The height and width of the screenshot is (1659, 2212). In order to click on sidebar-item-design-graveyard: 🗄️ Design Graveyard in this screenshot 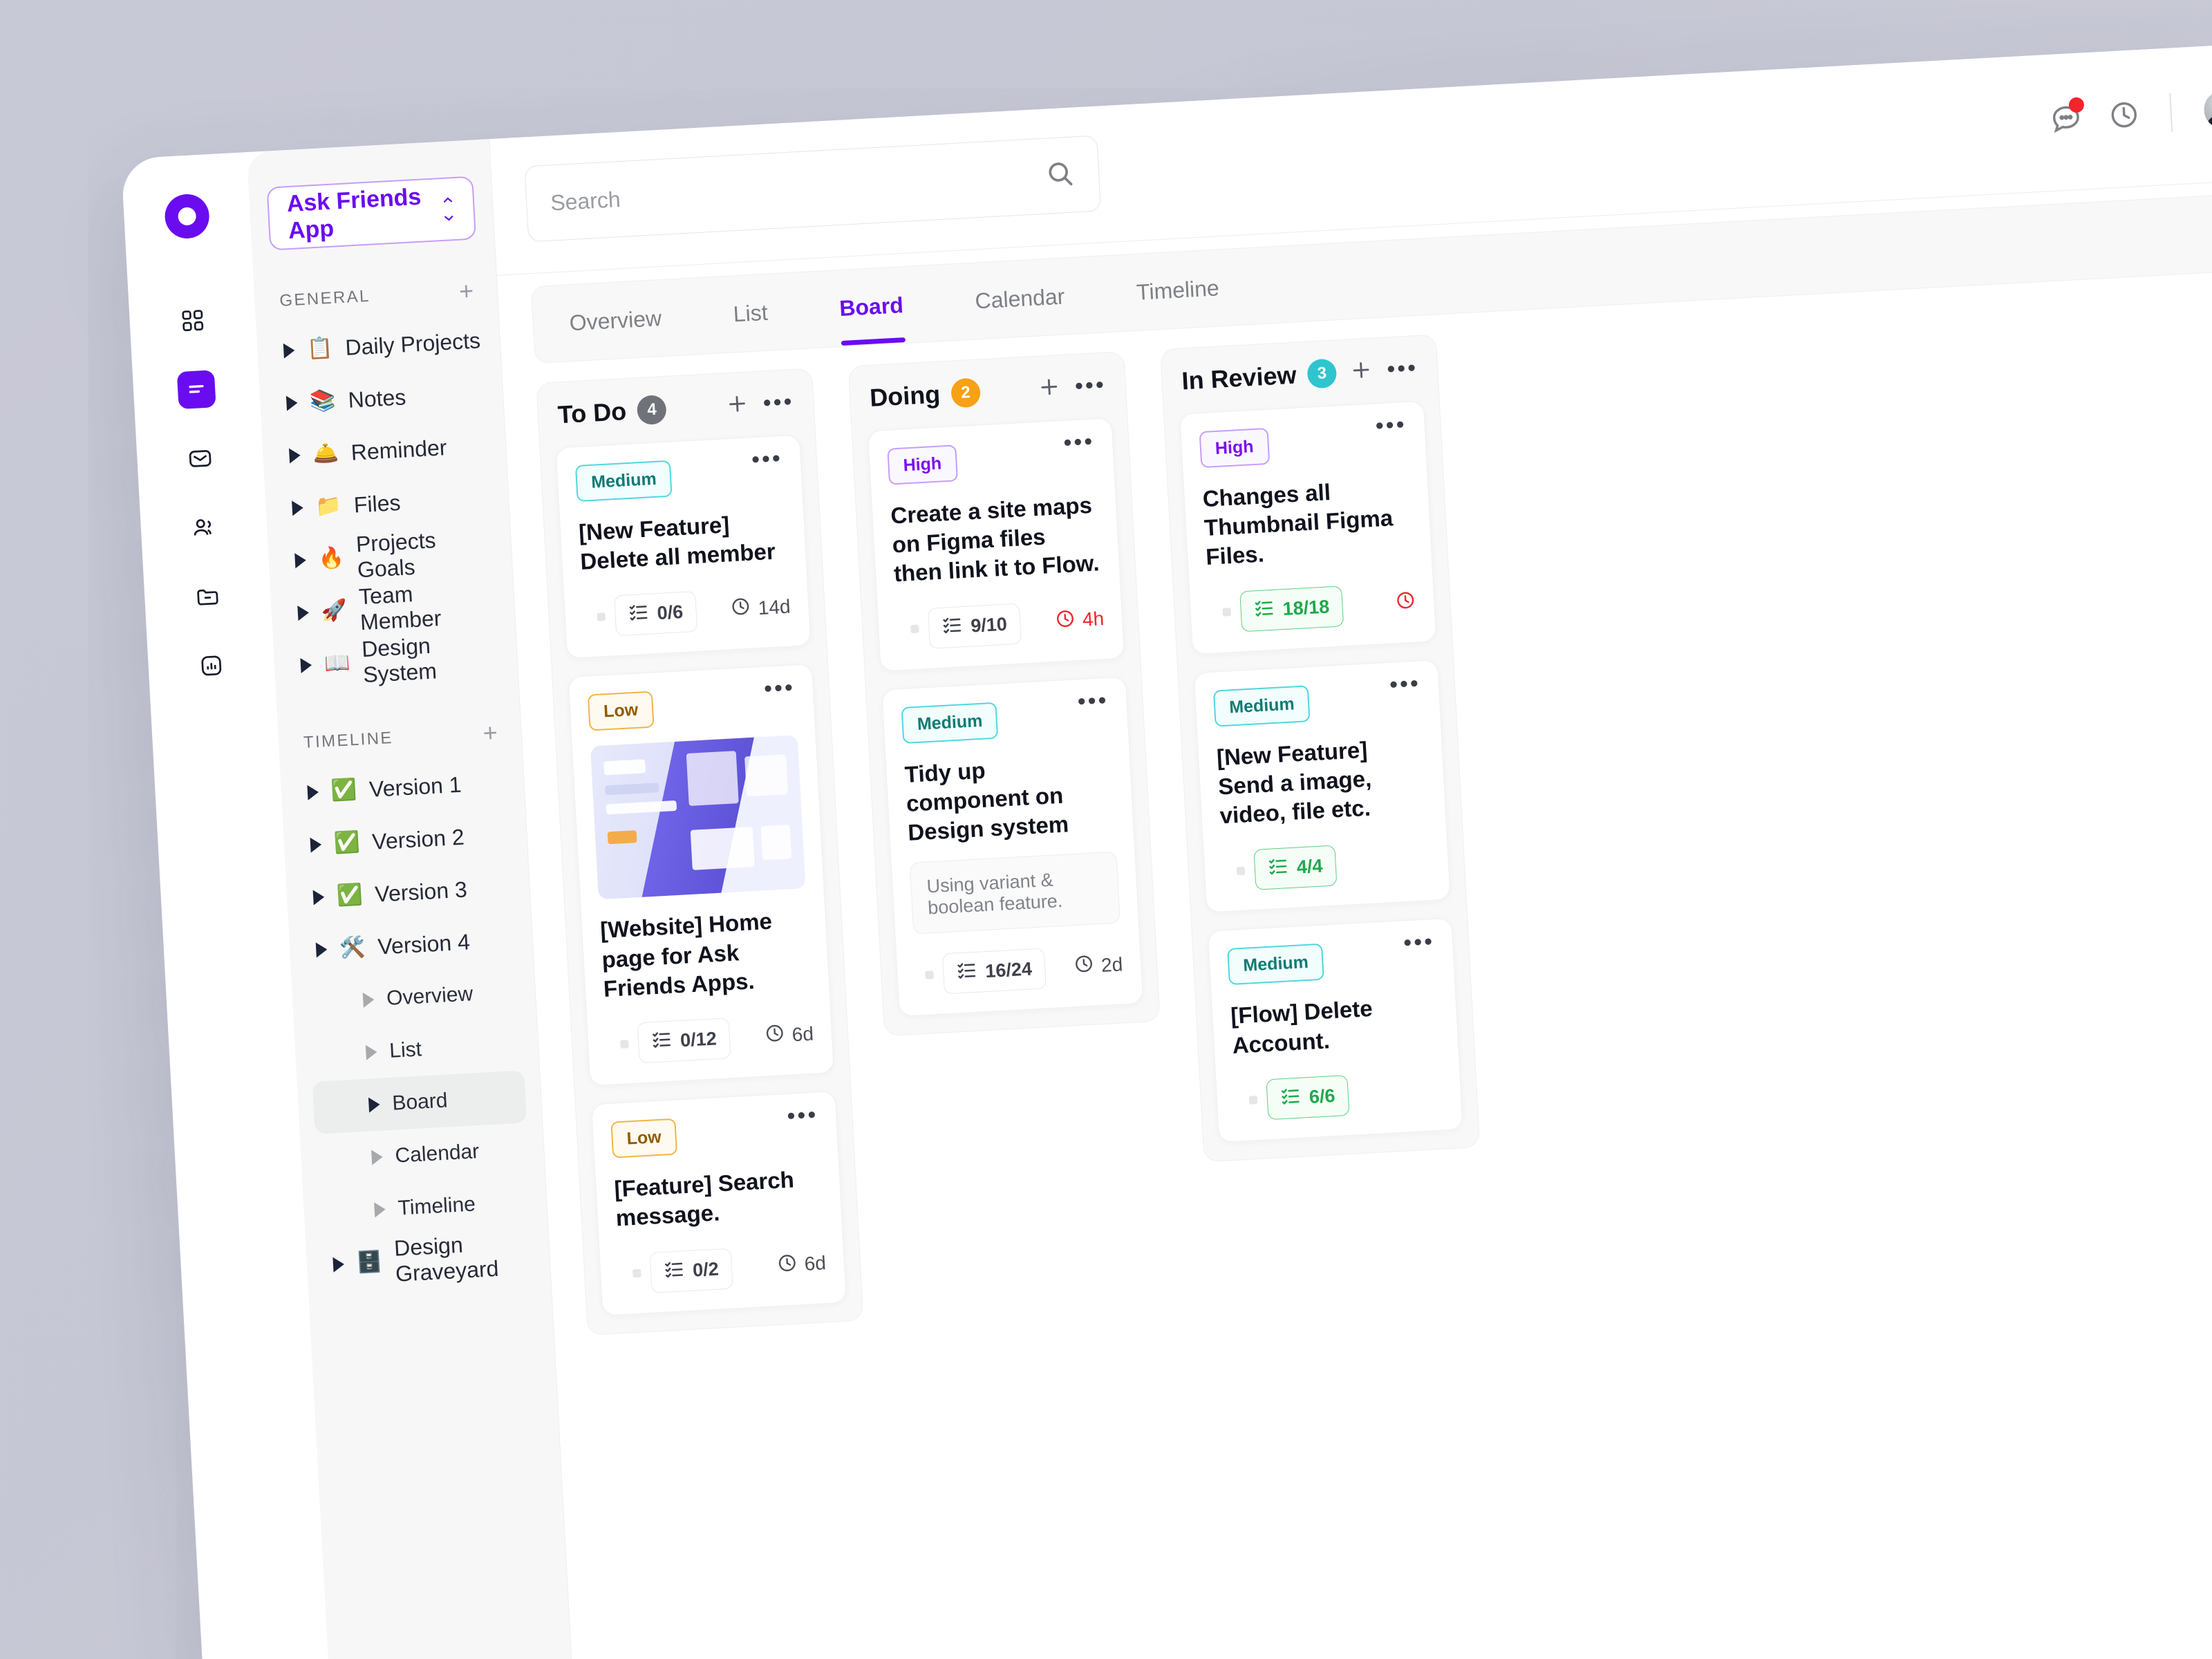, I will do `click(428, 1259)`.